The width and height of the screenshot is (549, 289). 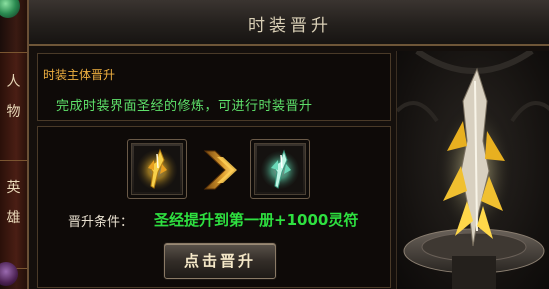 What do you see at coordinates (13, 188) in the screenshot?
I see `side-tab-label: 英` at bounding box center [13, 188].